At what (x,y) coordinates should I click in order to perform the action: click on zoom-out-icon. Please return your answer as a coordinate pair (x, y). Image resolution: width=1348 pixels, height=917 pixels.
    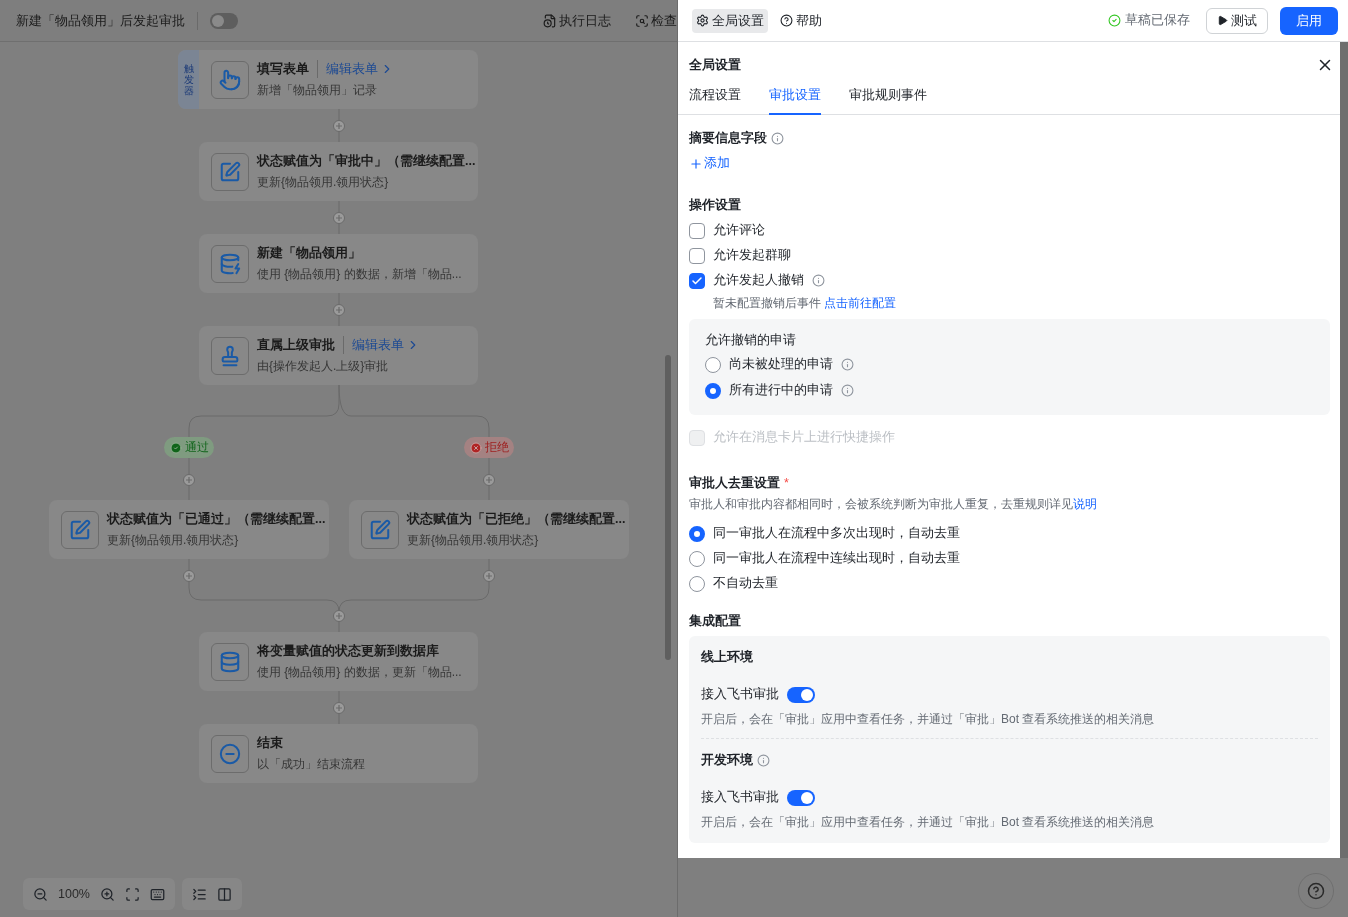
    Looking at the image, I should click on (40, 894).